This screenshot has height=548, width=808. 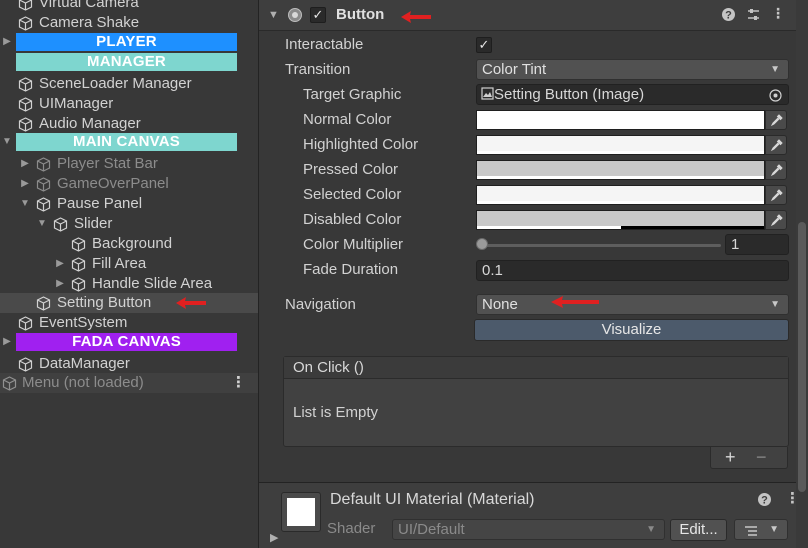 I want to click on disabled-color-swatch, so click(x=620, y=220).